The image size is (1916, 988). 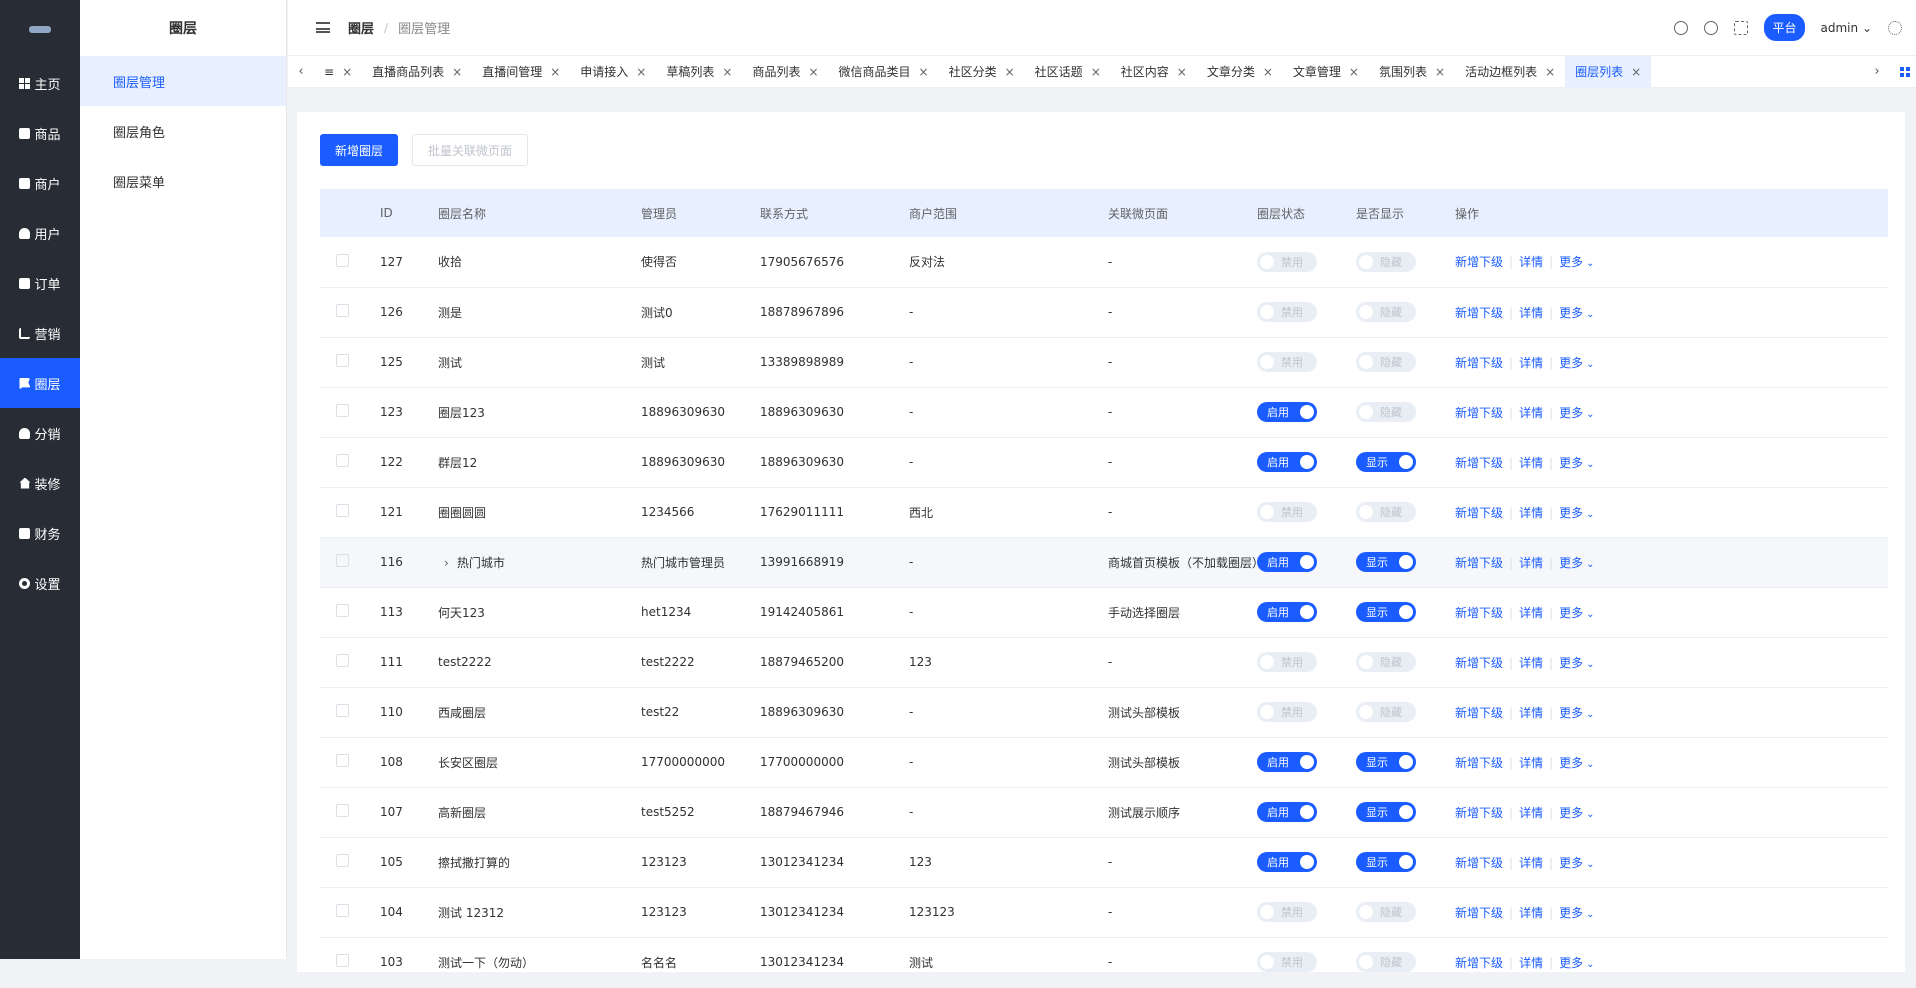 What do you see at coordinates (40, 29) in the screenshot?
I see `logo` at bounding box center [40, 29].